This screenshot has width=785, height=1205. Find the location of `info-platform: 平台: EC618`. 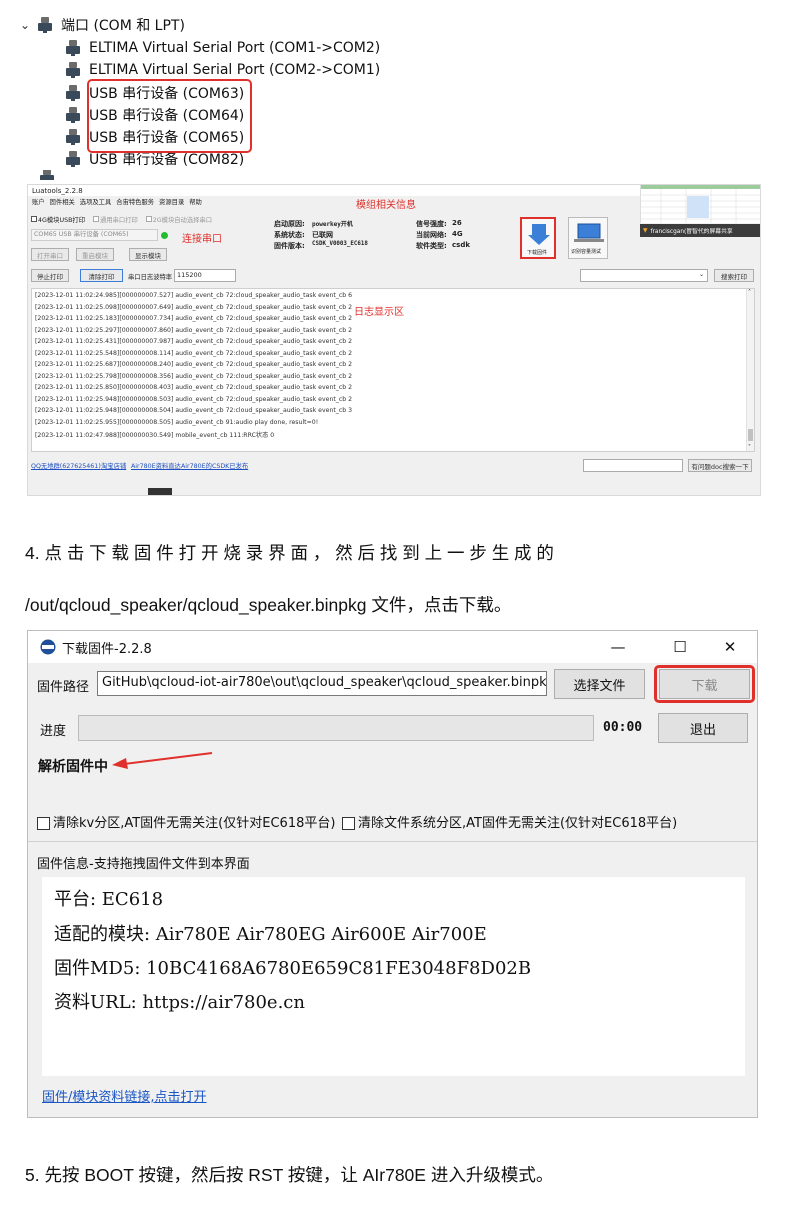

info-platform: 平台: EC618 is located at coordinates (109, 899).